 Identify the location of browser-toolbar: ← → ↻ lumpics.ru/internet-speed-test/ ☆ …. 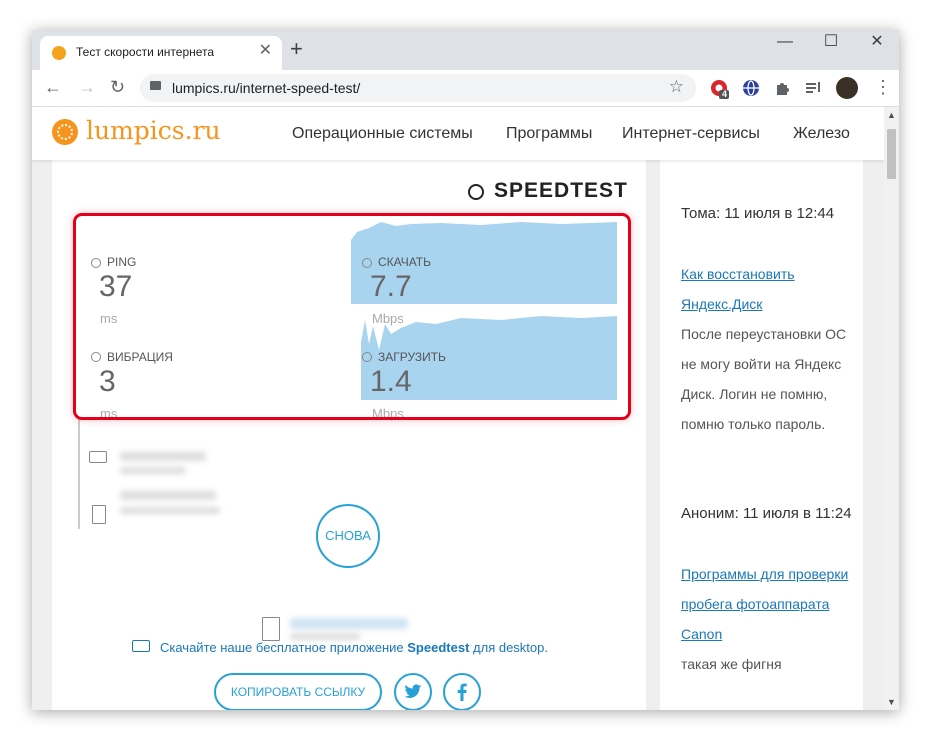
(465, 88).